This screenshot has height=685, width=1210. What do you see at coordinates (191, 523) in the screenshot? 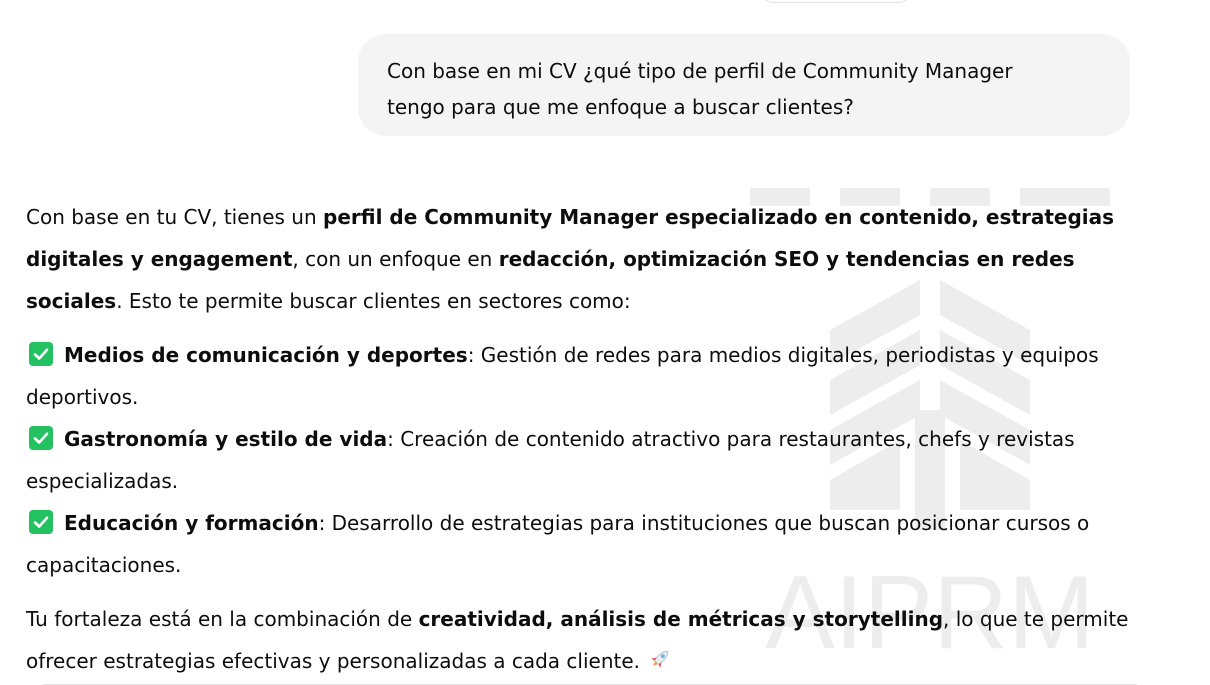
I see `list-item-title: Educación y formación` at bounding box center [191, 523].